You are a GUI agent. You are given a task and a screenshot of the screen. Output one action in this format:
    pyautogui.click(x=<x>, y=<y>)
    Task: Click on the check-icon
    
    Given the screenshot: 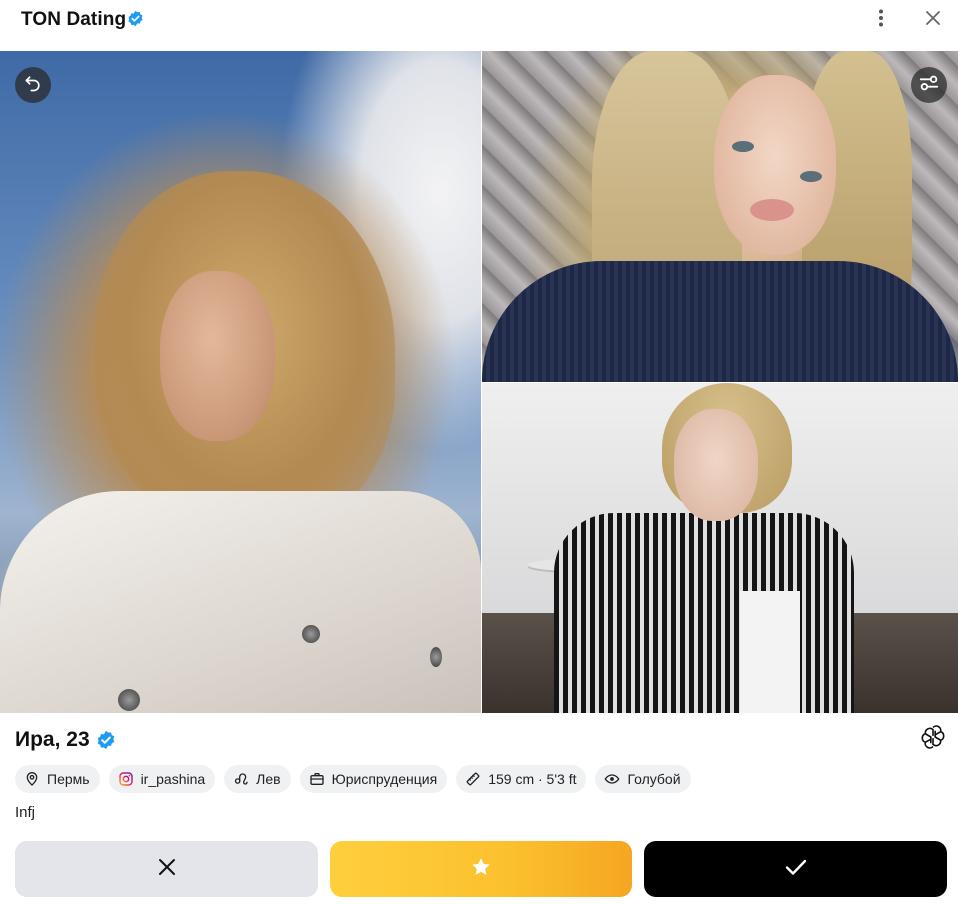 What is the action you would take?
    pyautogui.click(x=796, y=869)
    